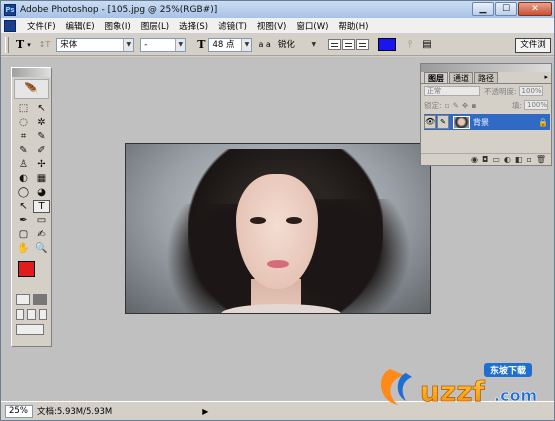 This screenshot has height=421, width=555. Describe the element at coordinates (386, 44) in the screenshot. I see `text-color-swatch` at that location.